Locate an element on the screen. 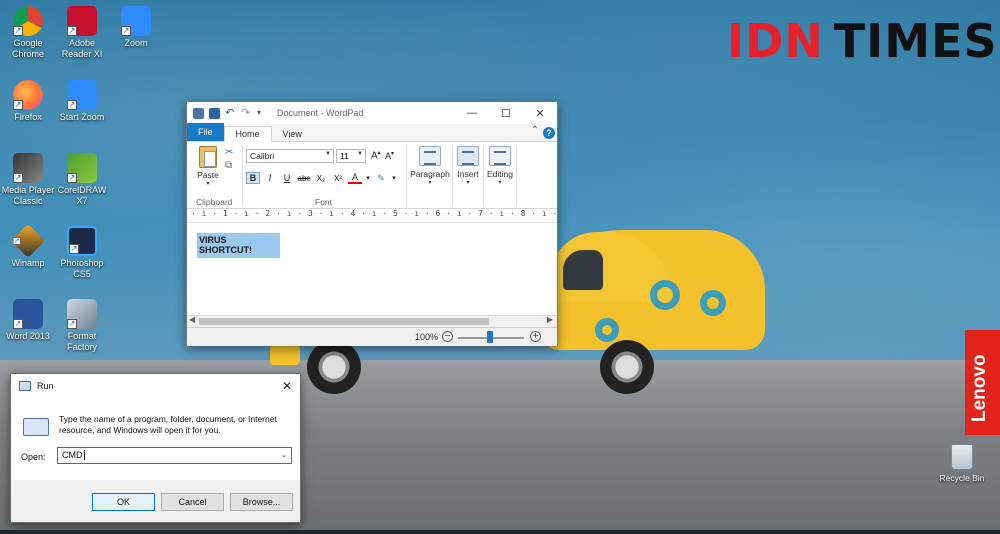  customize-quick-access-icon: ▾ is located at coordinates (262, 113).